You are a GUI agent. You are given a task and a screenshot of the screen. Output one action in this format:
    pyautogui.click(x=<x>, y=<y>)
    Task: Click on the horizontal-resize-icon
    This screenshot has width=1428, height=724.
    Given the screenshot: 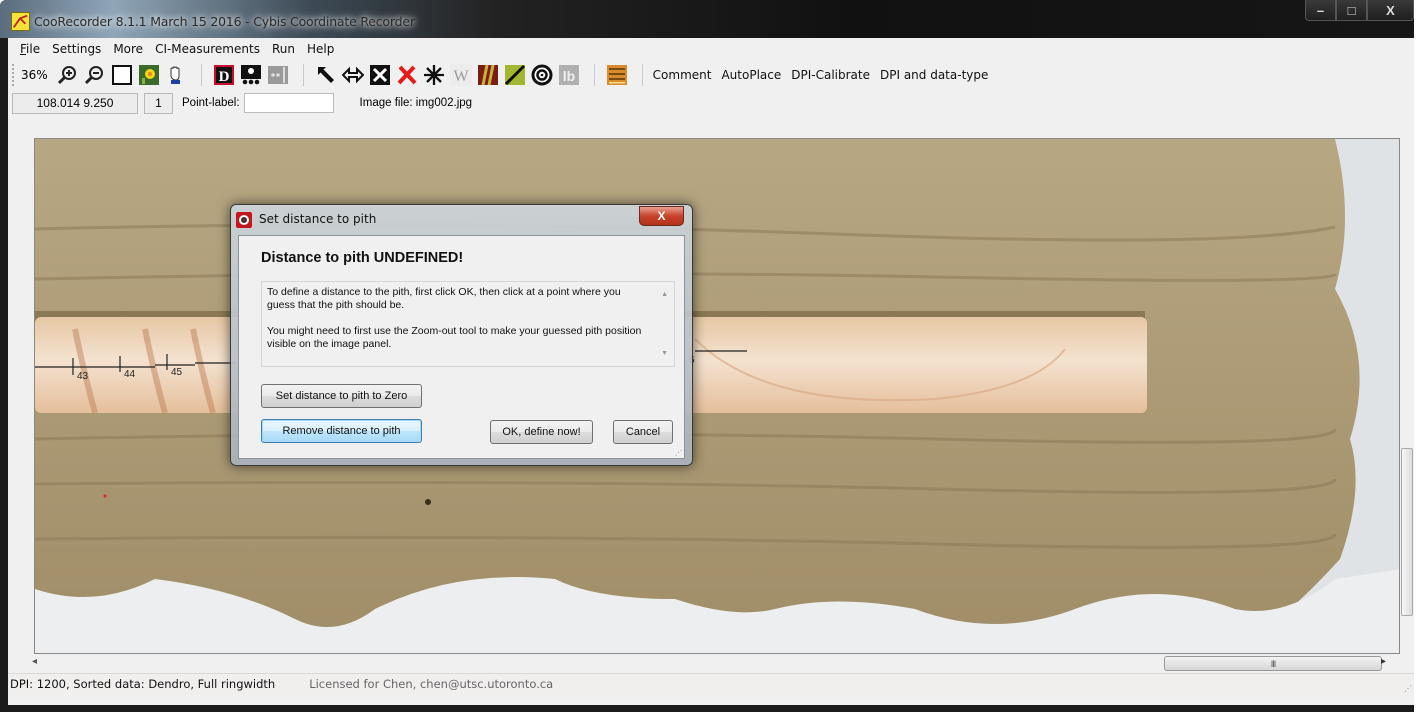 What is the action you would take?
    pyautogui.click(x=353, y=75)
    